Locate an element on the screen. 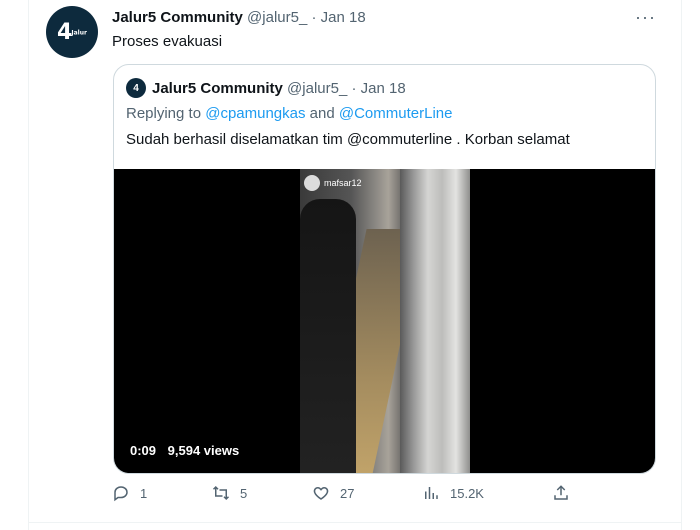  more-options-icon: ··· is located at coordinates (645, 17).